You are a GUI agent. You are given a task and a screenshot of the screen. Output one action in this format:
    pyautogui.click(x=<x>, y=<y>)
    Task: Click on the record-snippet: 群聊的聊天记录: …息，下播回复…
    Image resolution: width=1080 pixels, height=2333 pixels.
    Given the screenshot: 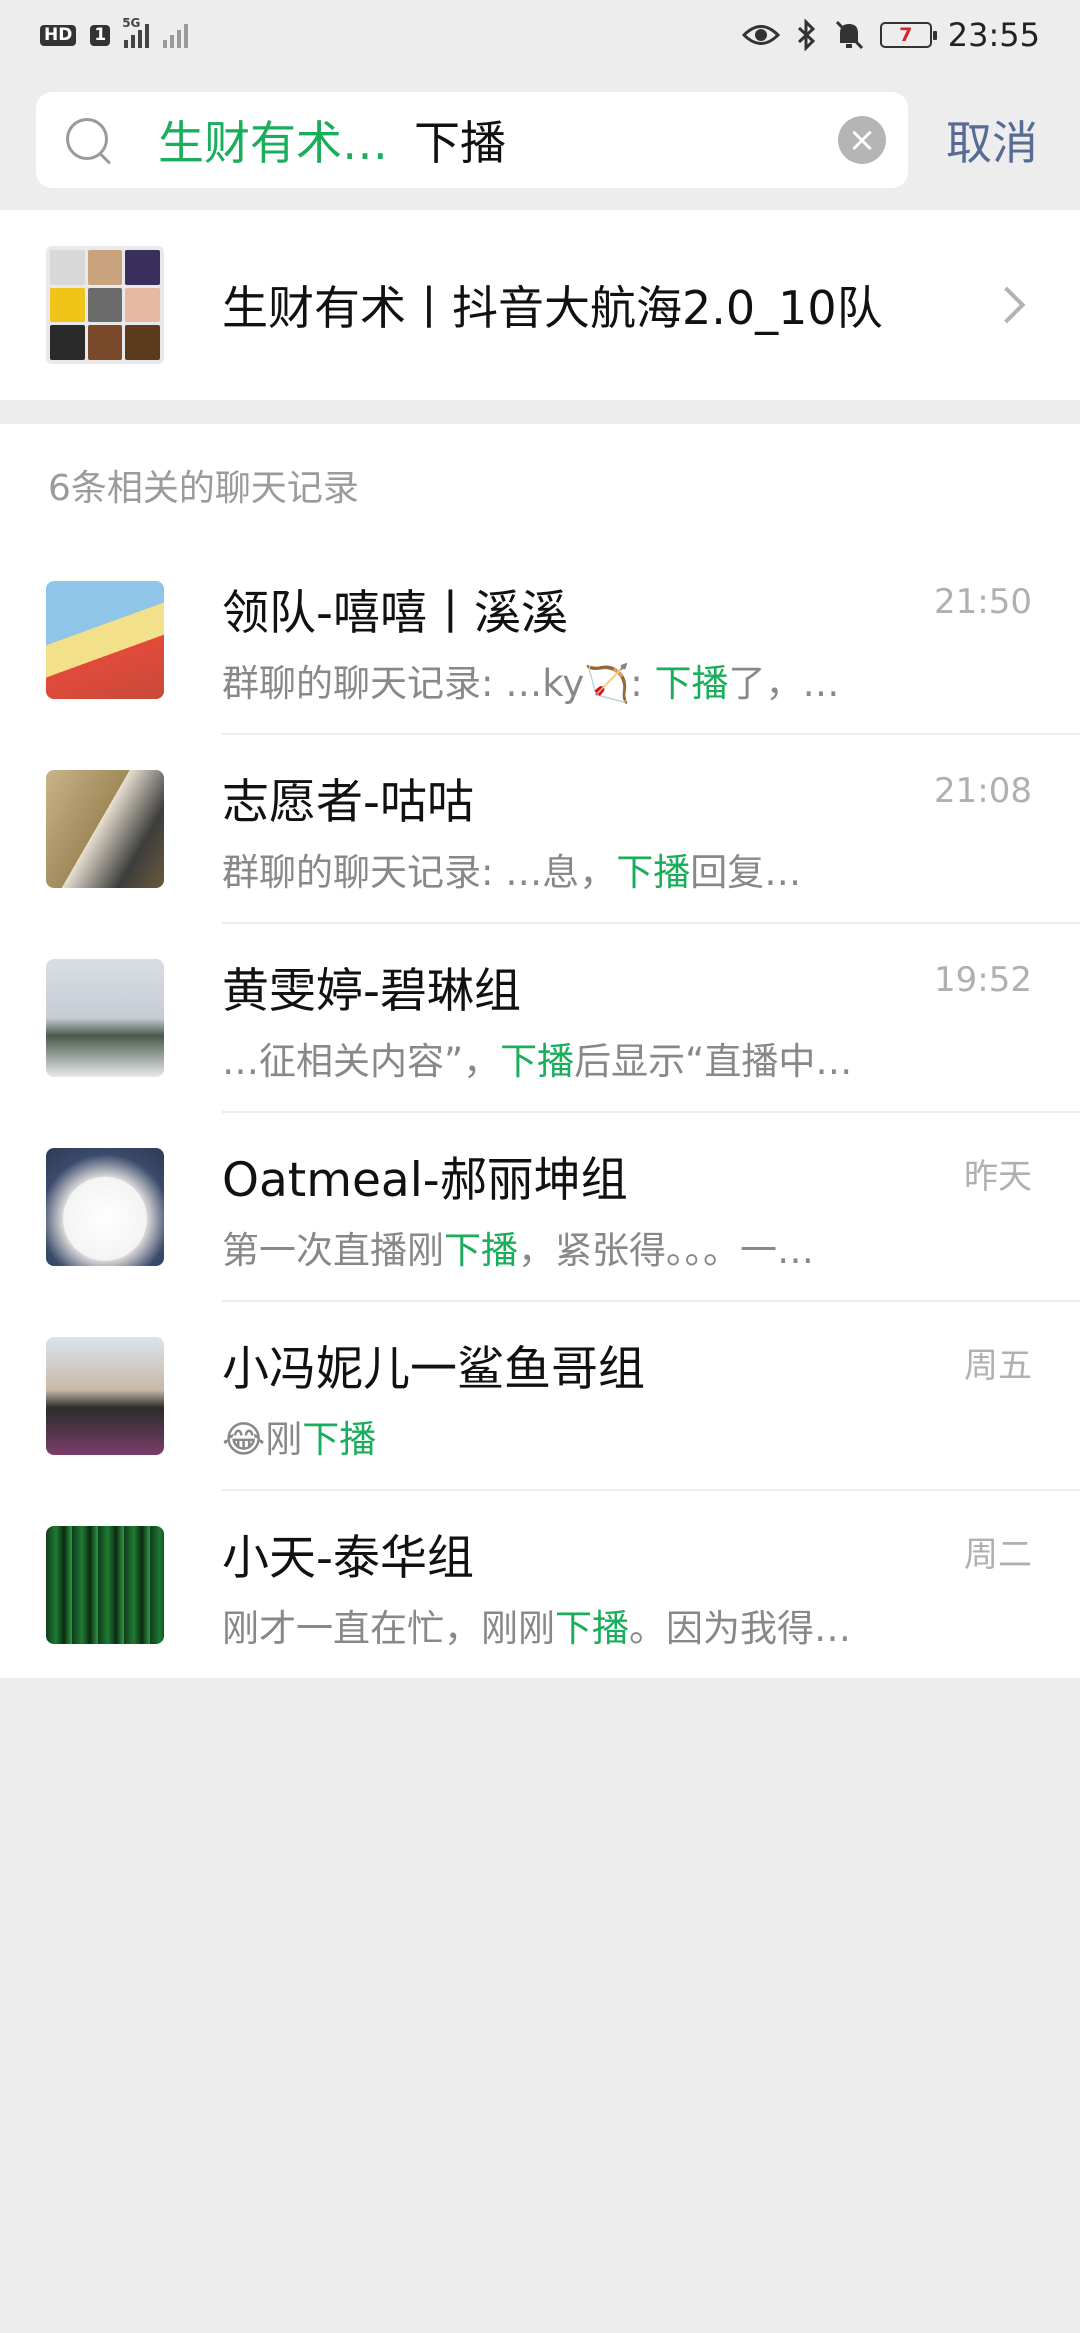 What is the action you would take?
    pyautogui.click(x=512, y=872)
    